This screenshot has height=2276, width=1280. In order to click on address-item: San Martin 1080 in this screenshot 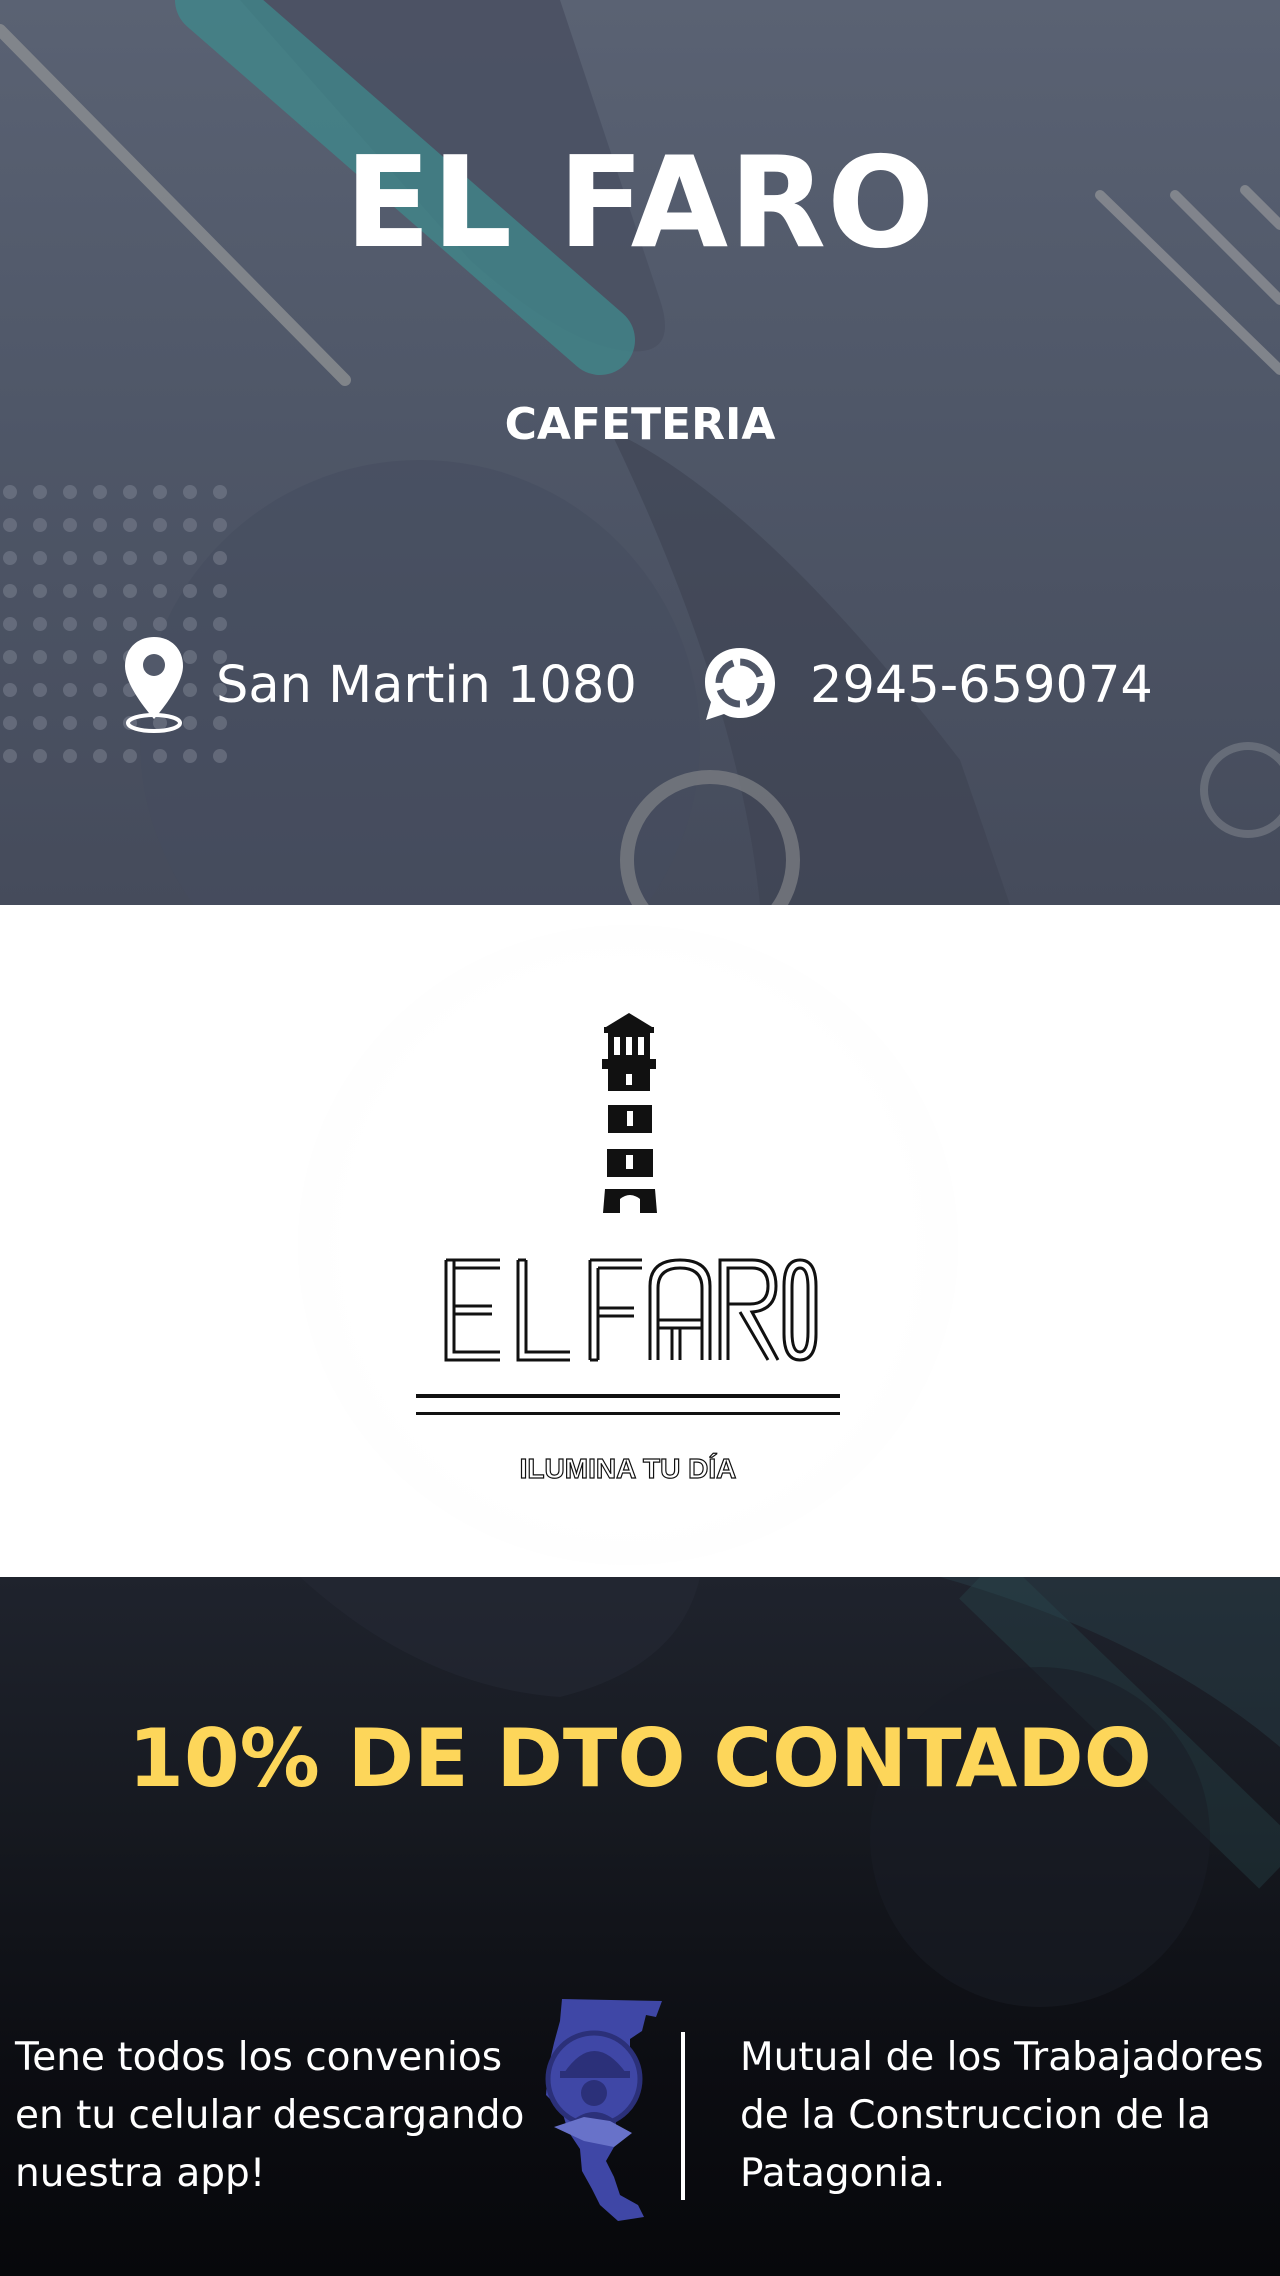, I will do `click(379, 685)`.